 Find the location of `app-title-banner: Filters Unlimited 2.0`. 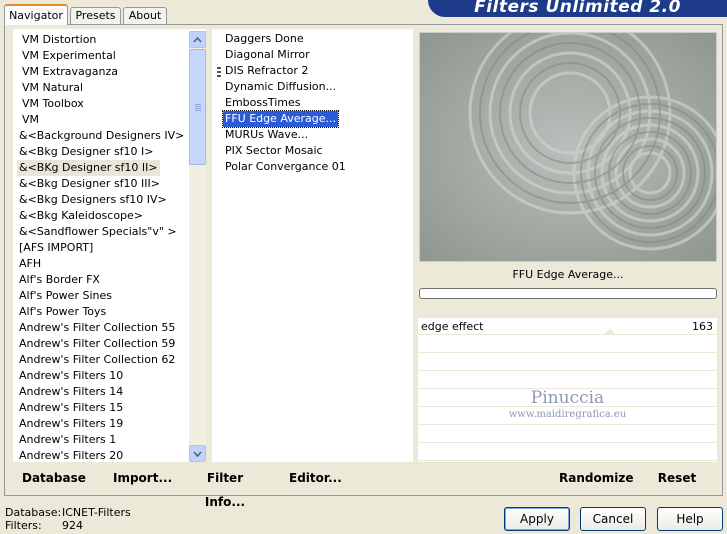

app-title-banner: Filters Unlimited 2.0 is located at coordinates (577, 8).